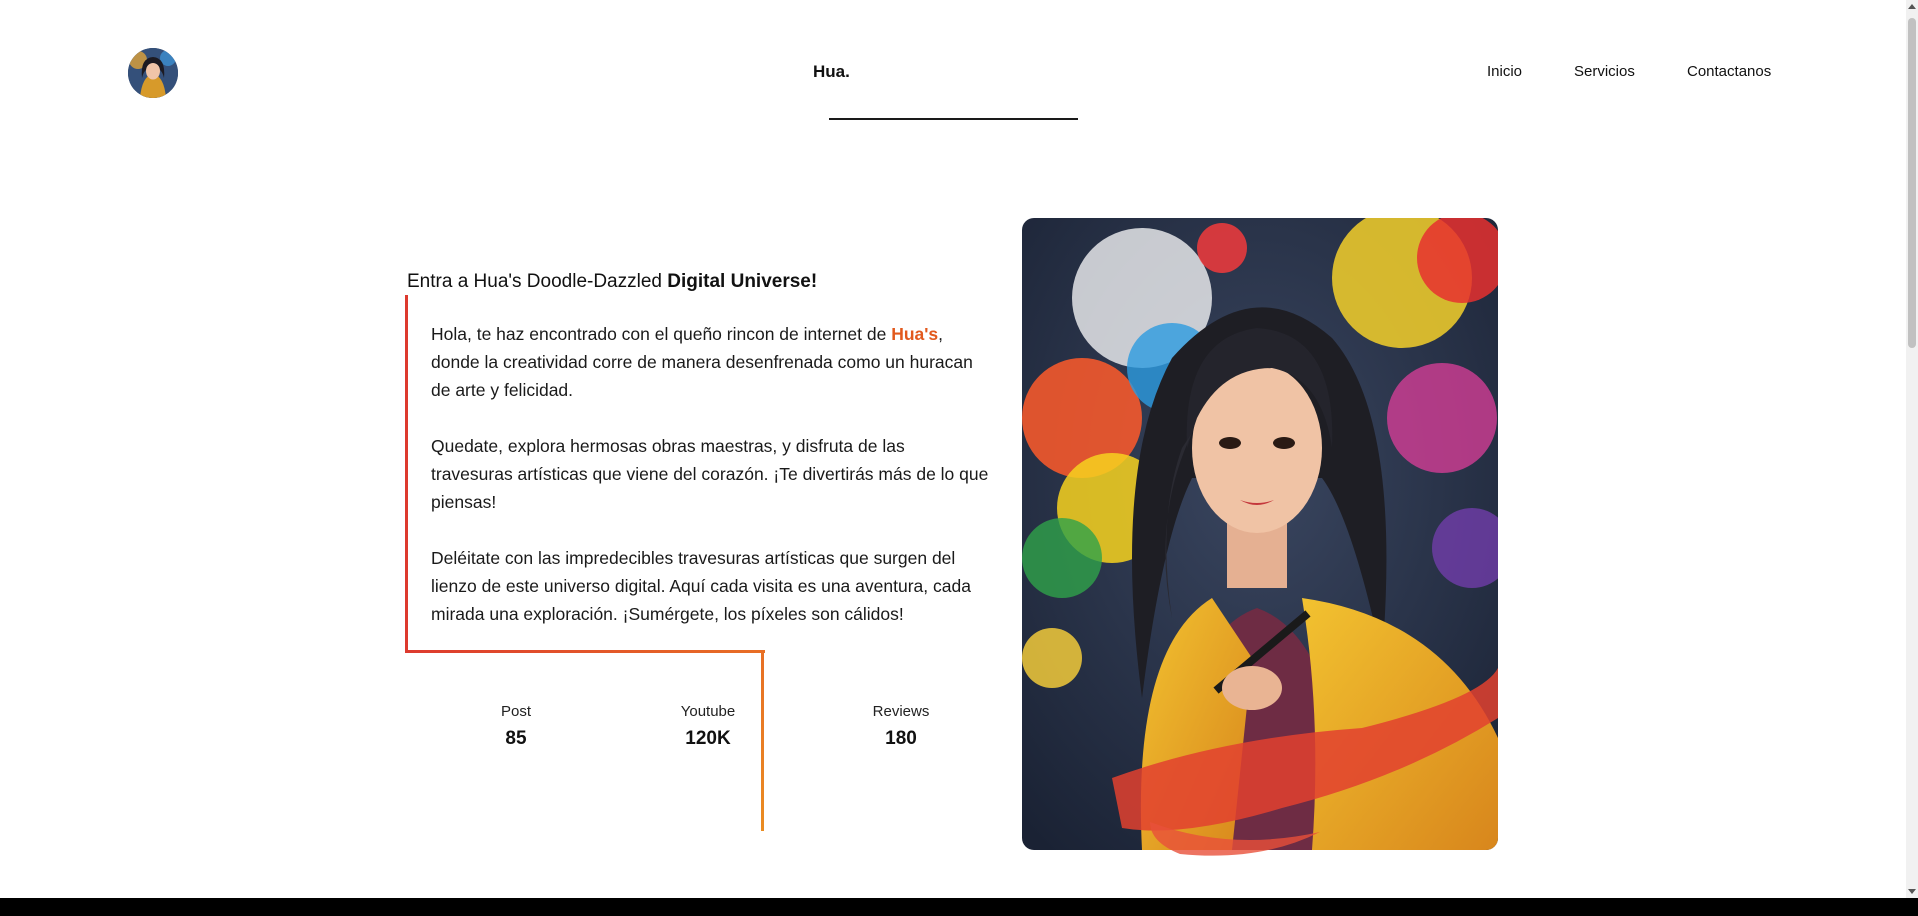  What do you see at coordinates (515, 711) in the screenshot?
I see `stat-post-label: Post` at bounding box center [515, 711].